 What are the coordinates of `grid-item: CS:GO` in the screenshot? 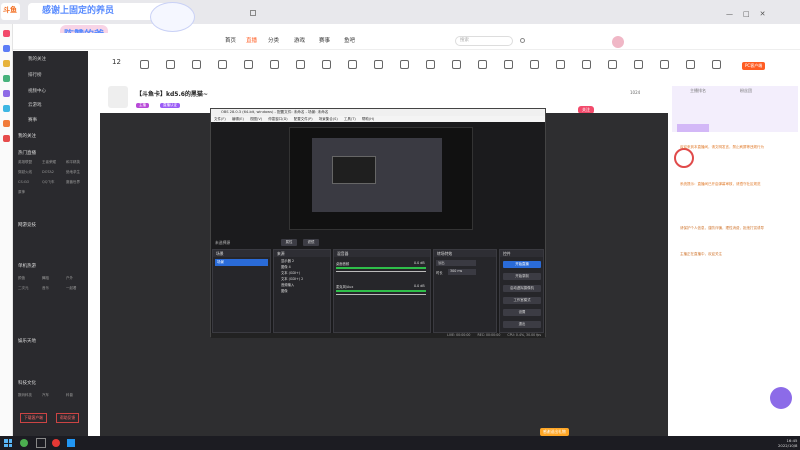 It's located at (23, 182).